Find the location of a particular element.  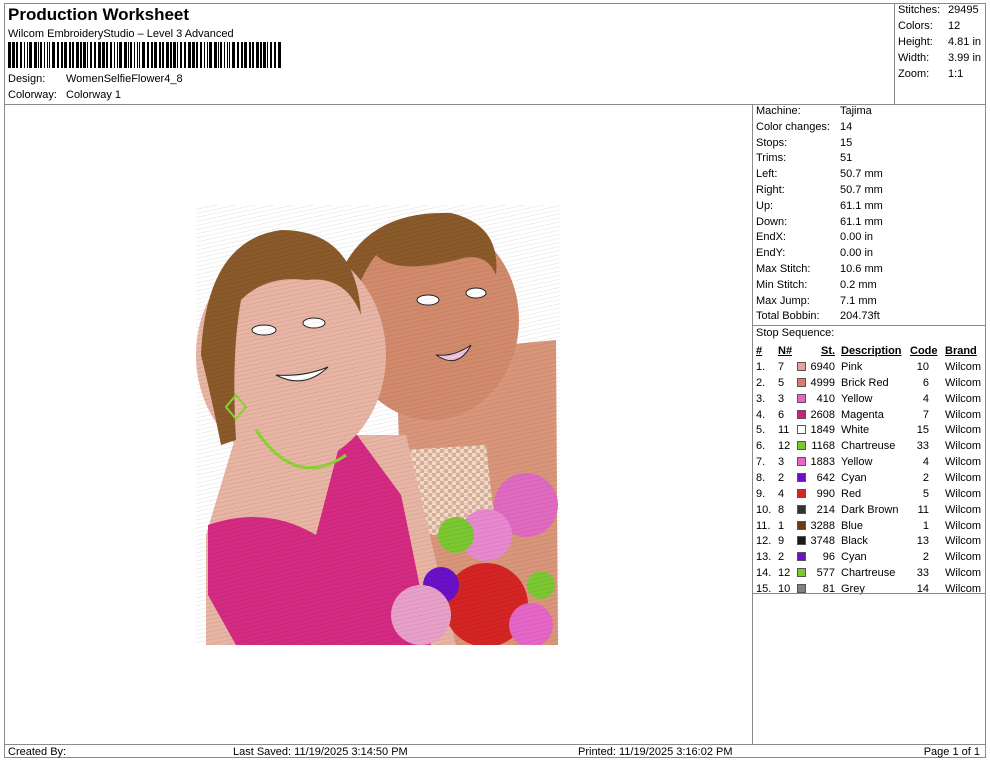

machine-info-value: 7.1 mm is located at coordinates (858, 300).